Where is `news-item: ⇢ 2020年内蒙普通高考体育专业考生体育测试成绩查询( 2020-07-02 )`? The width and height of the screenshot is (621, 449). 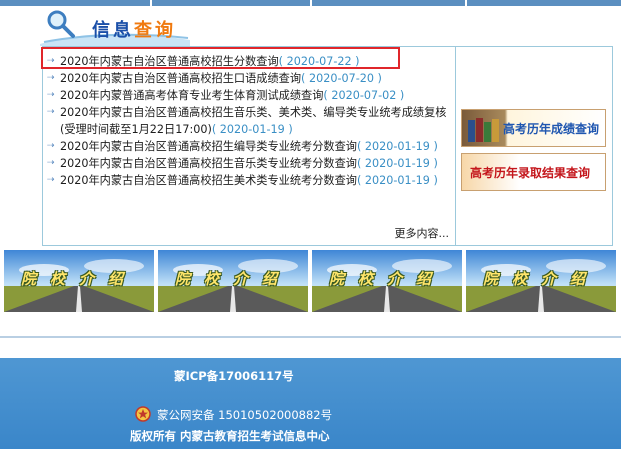 news-item: ⇢ 2020年内蒙普通高考体育专业考生体育测试成绩查询( 2020-07-02 ) is located at coordinates (248, 95).